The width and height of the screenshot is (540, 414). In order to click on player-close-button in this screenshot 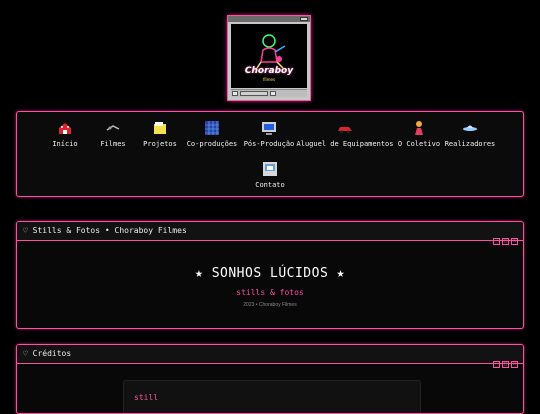, I will do `click(304, 19)`.